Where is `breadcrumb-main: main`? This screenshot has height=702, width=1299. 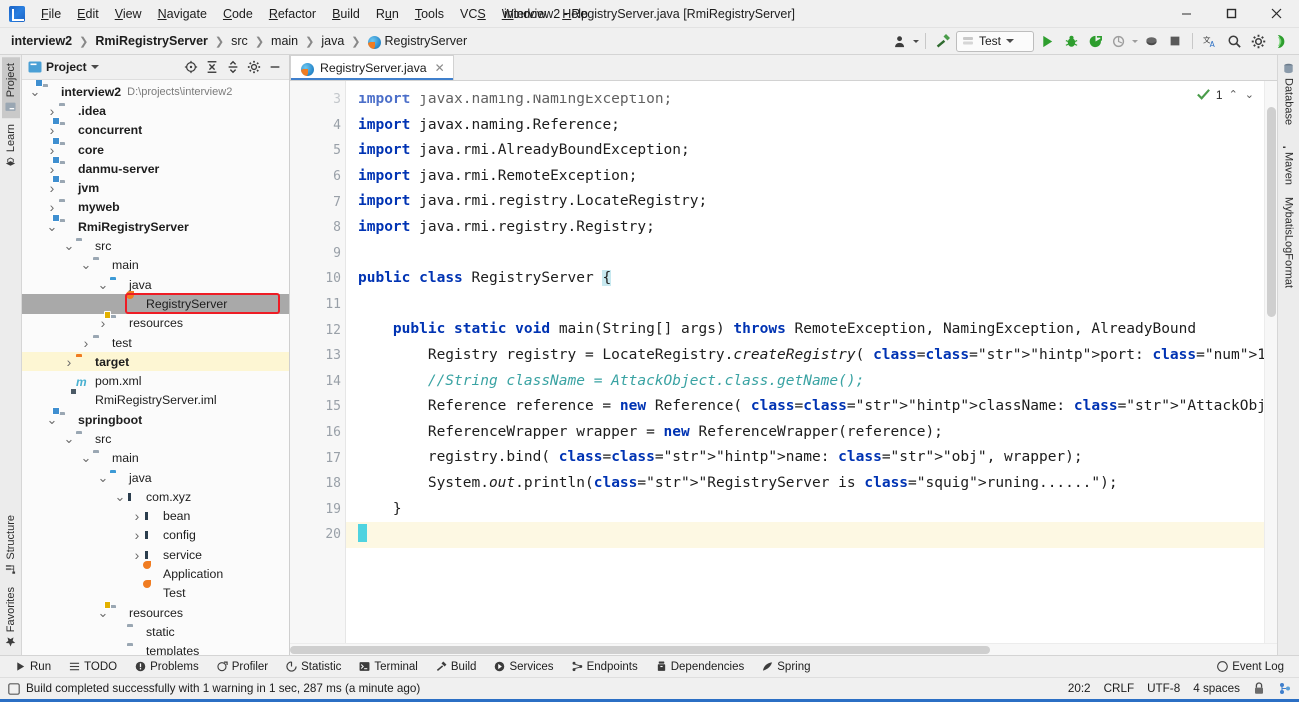
breadcrumb-main: main is located at coordinates (284, 41).